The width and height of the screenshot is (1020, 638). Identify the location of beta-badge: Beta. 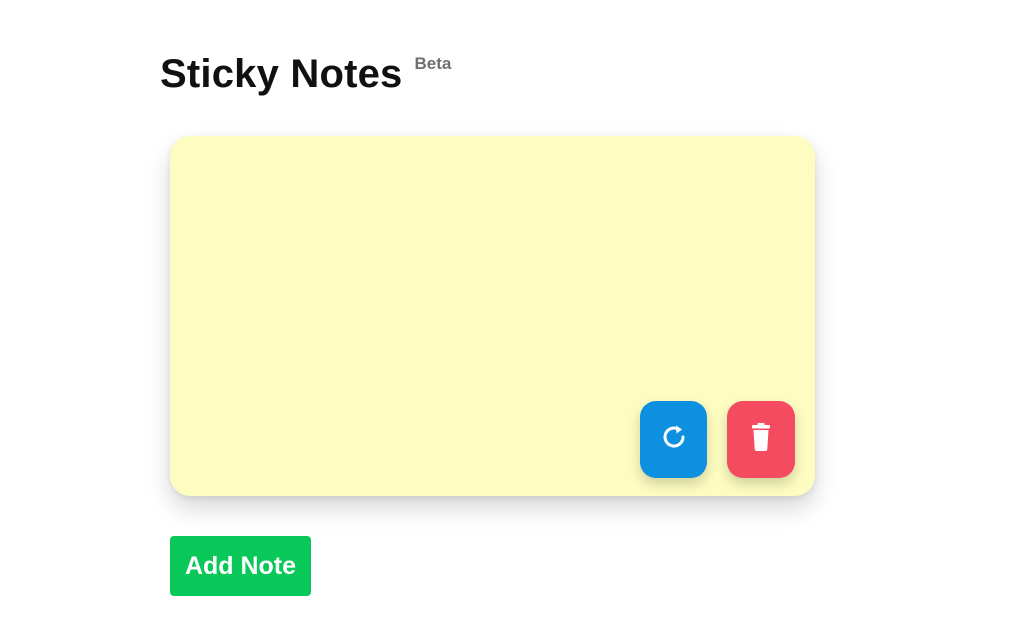
(433, 63).